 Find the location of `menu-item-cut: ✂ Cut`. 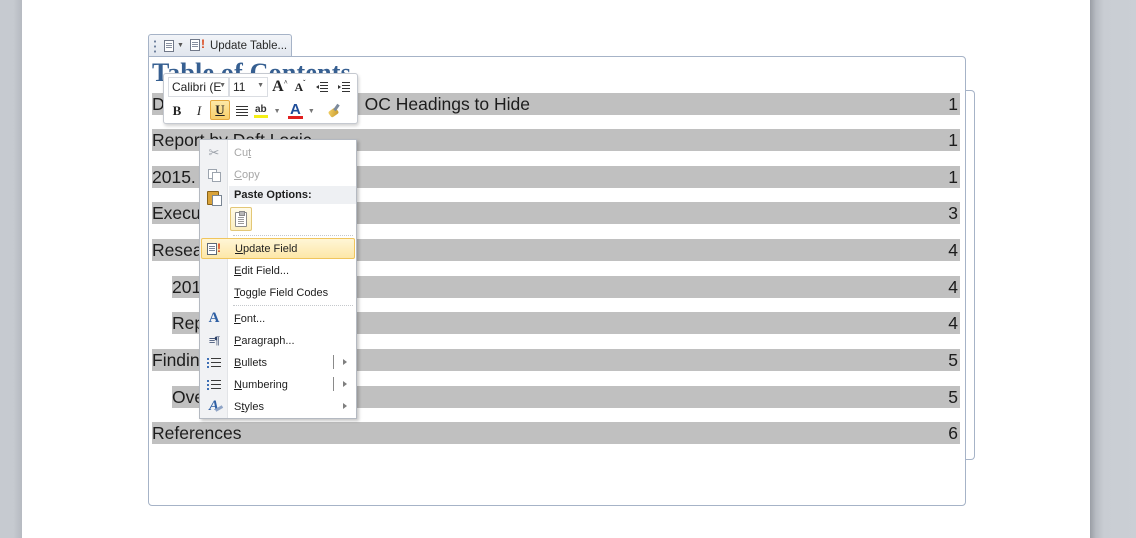

menu-item-cut: ✂ Cut is located at coordinates (278, 152).